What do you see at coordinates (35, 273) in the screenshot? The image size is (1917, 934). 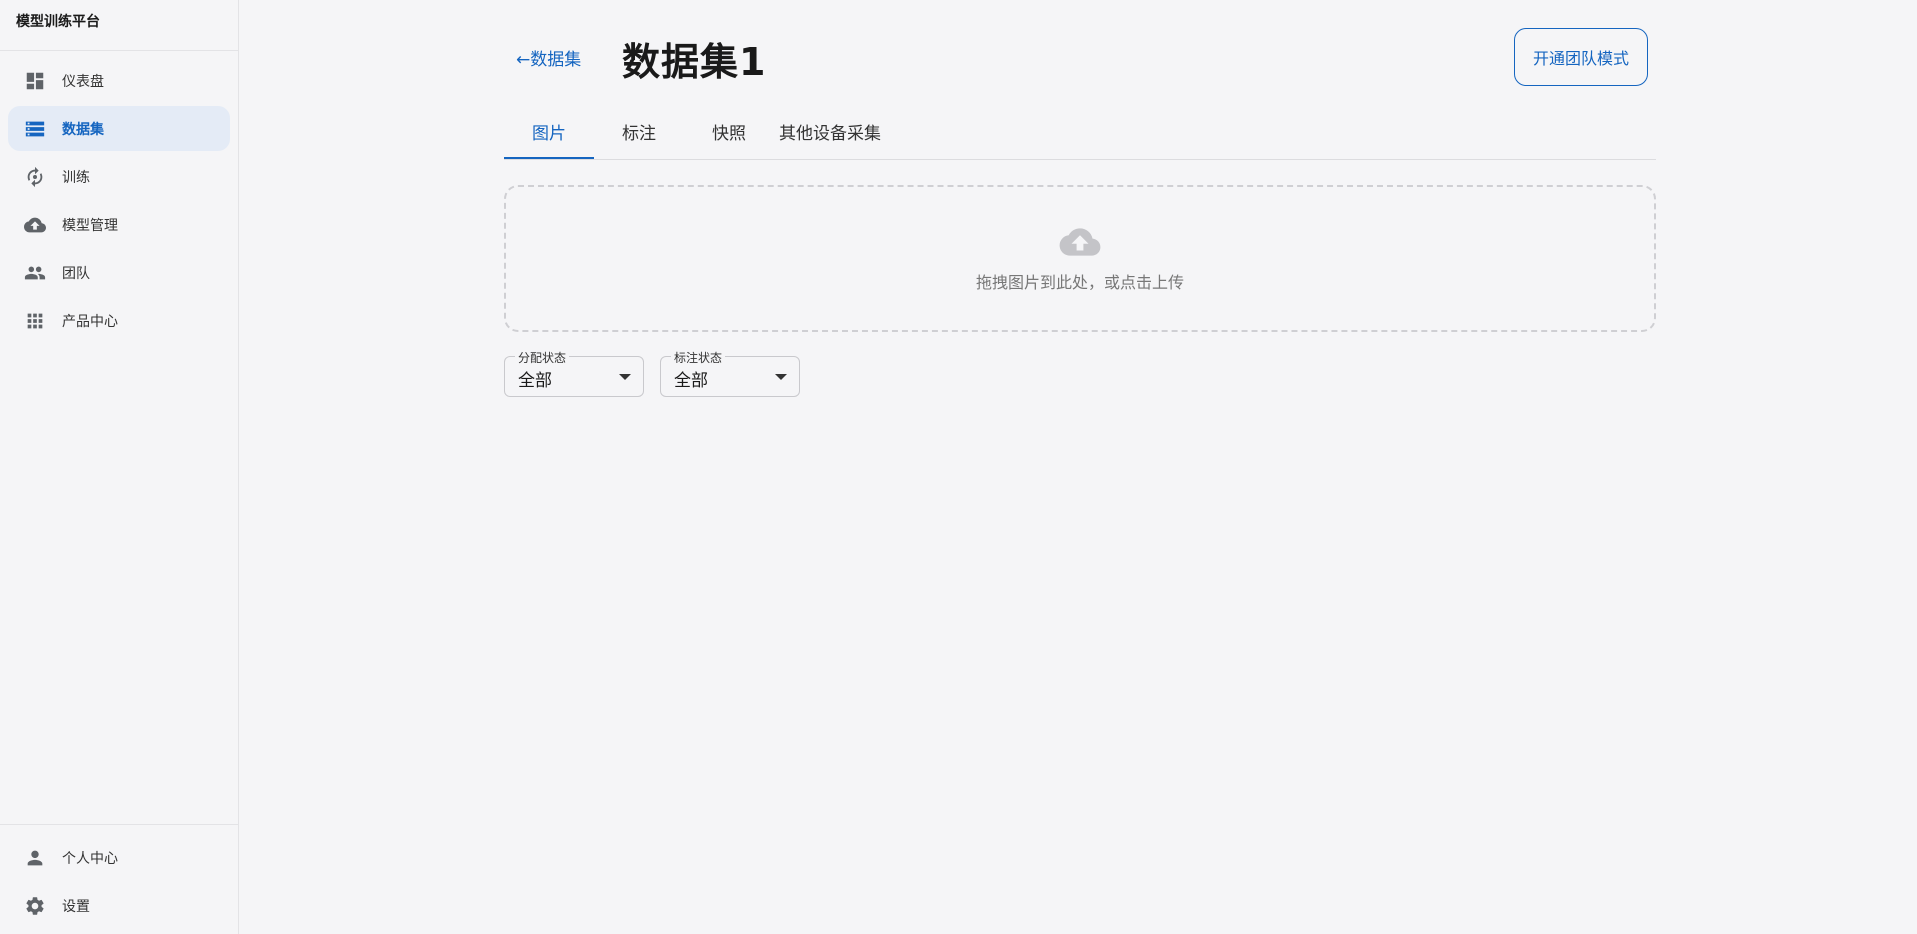 I see `team-icon` at bounding box center [35, 273].